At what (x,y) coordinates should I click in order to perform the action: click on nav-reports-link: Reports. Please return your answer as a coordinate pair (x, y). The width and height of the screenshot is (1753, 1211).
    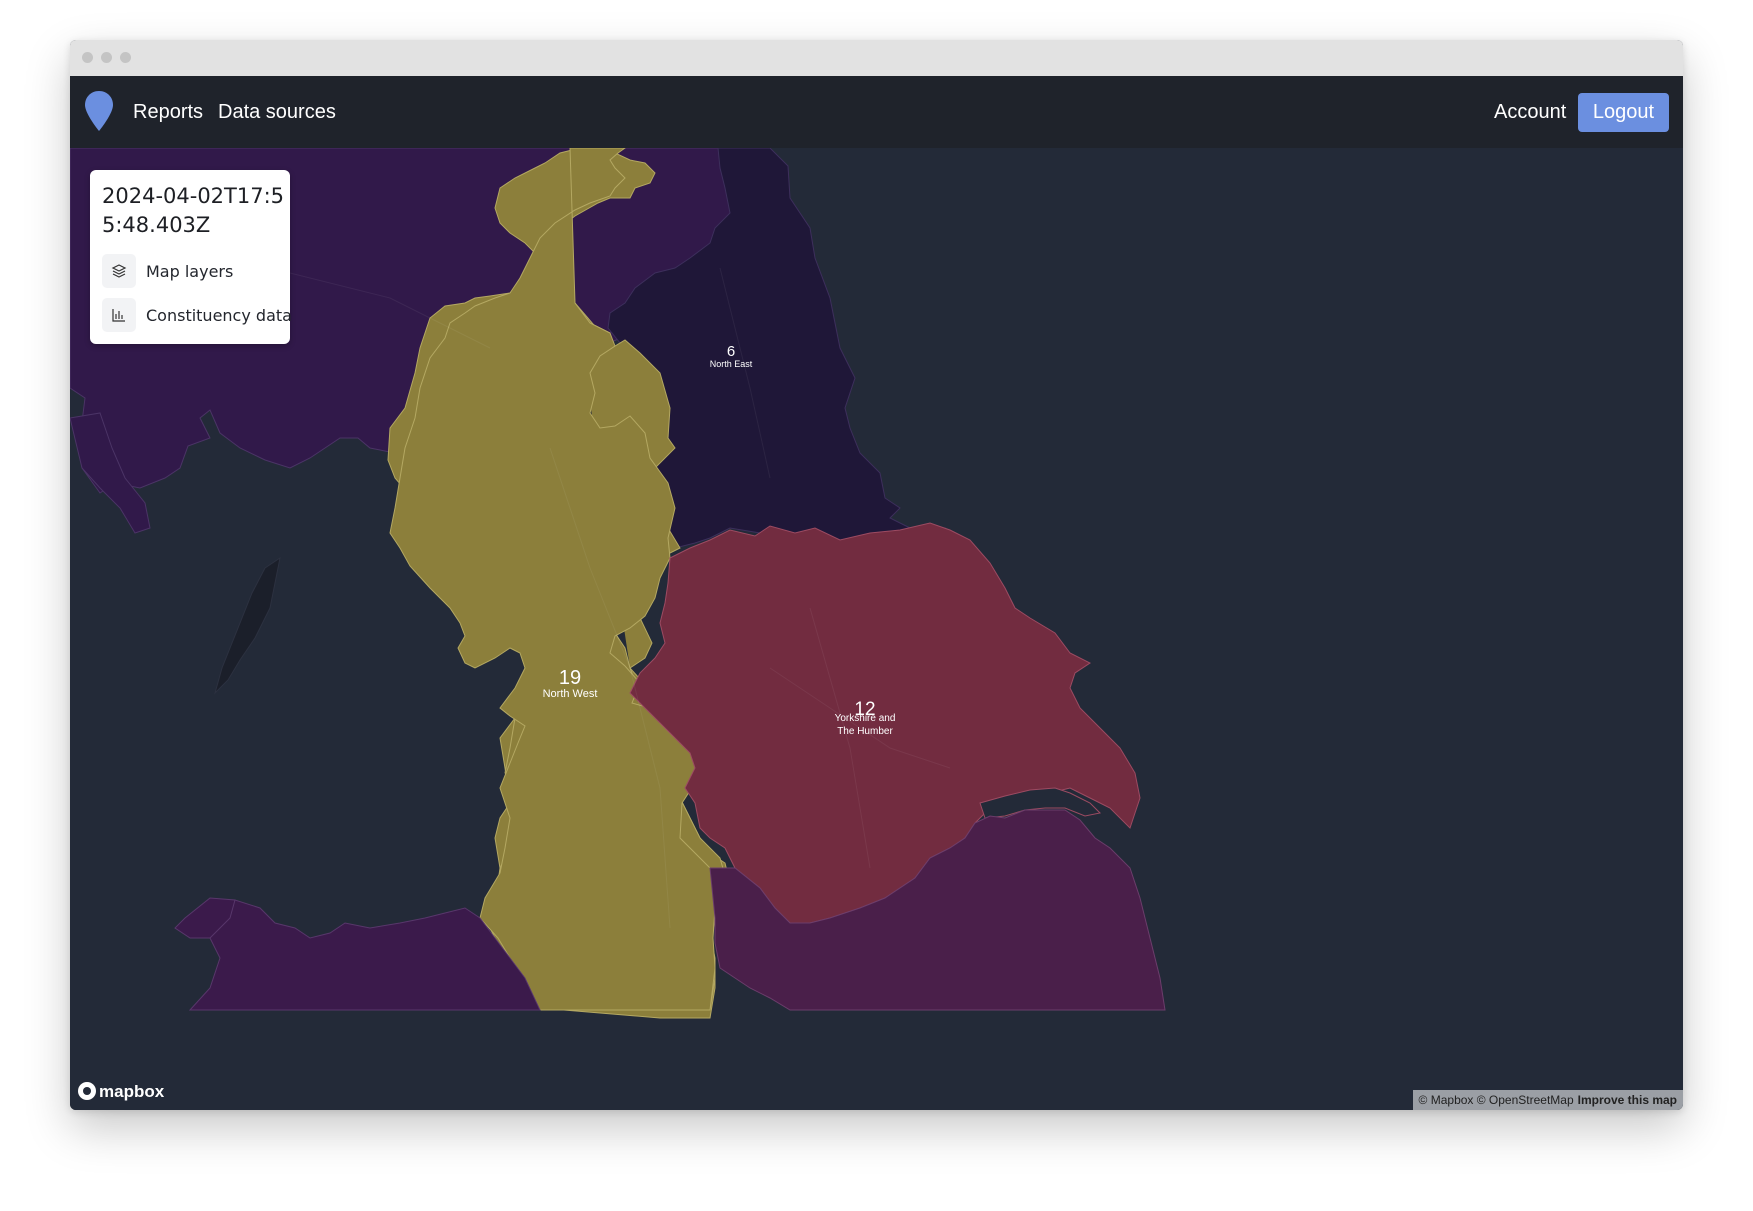
    Looking at the image, I should click on (168, 112).